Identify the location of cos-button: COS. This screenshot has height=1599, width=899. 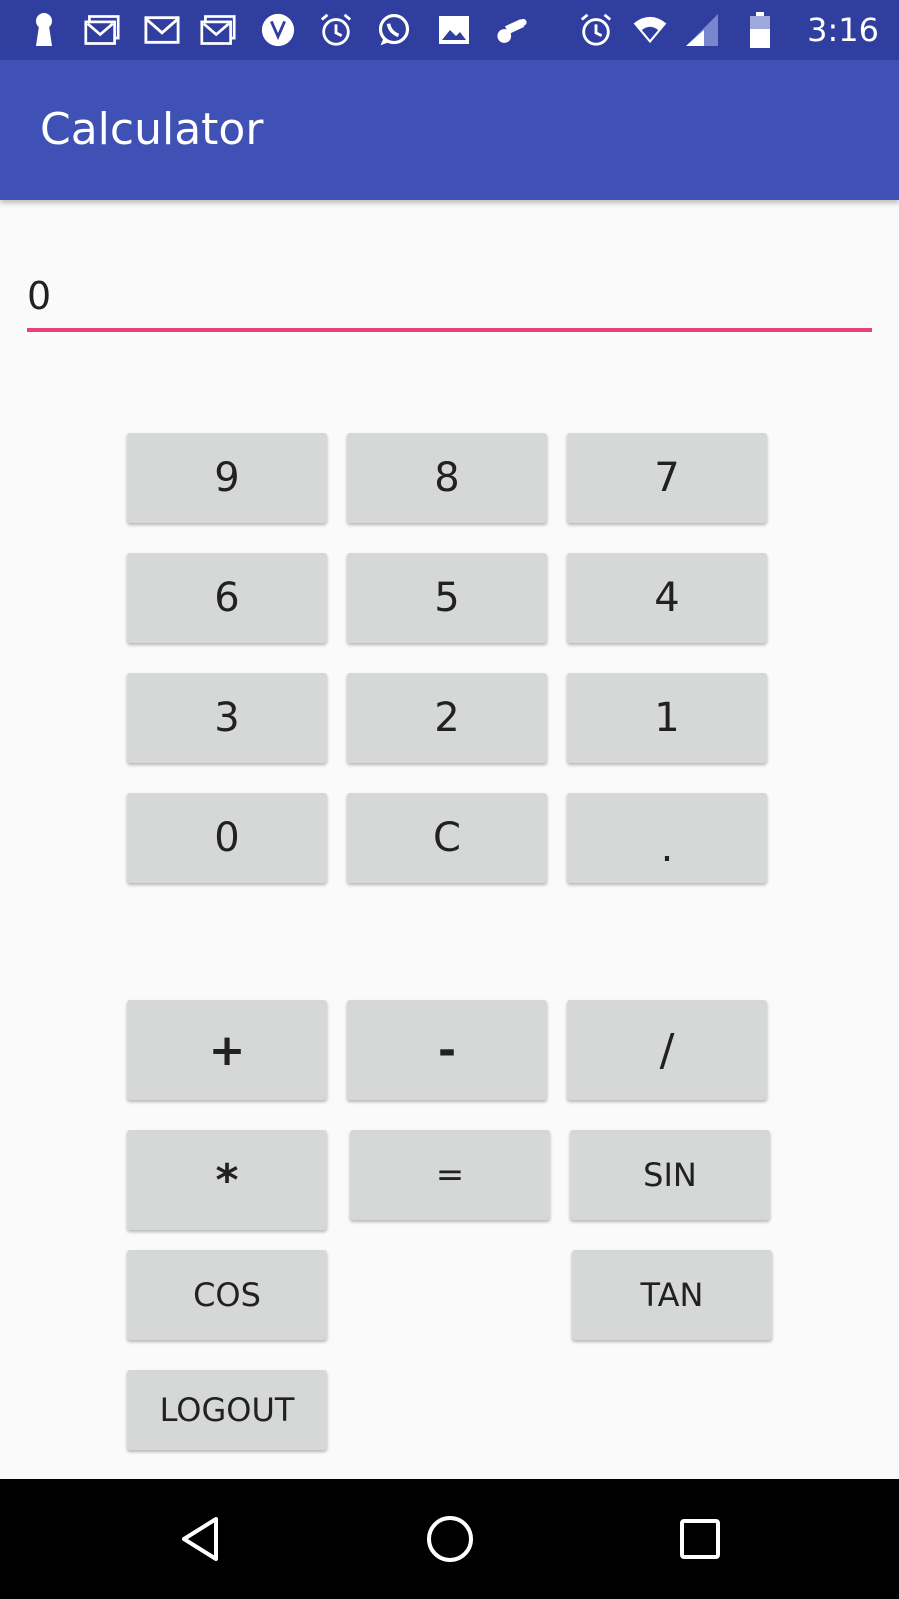
(227, 1295).